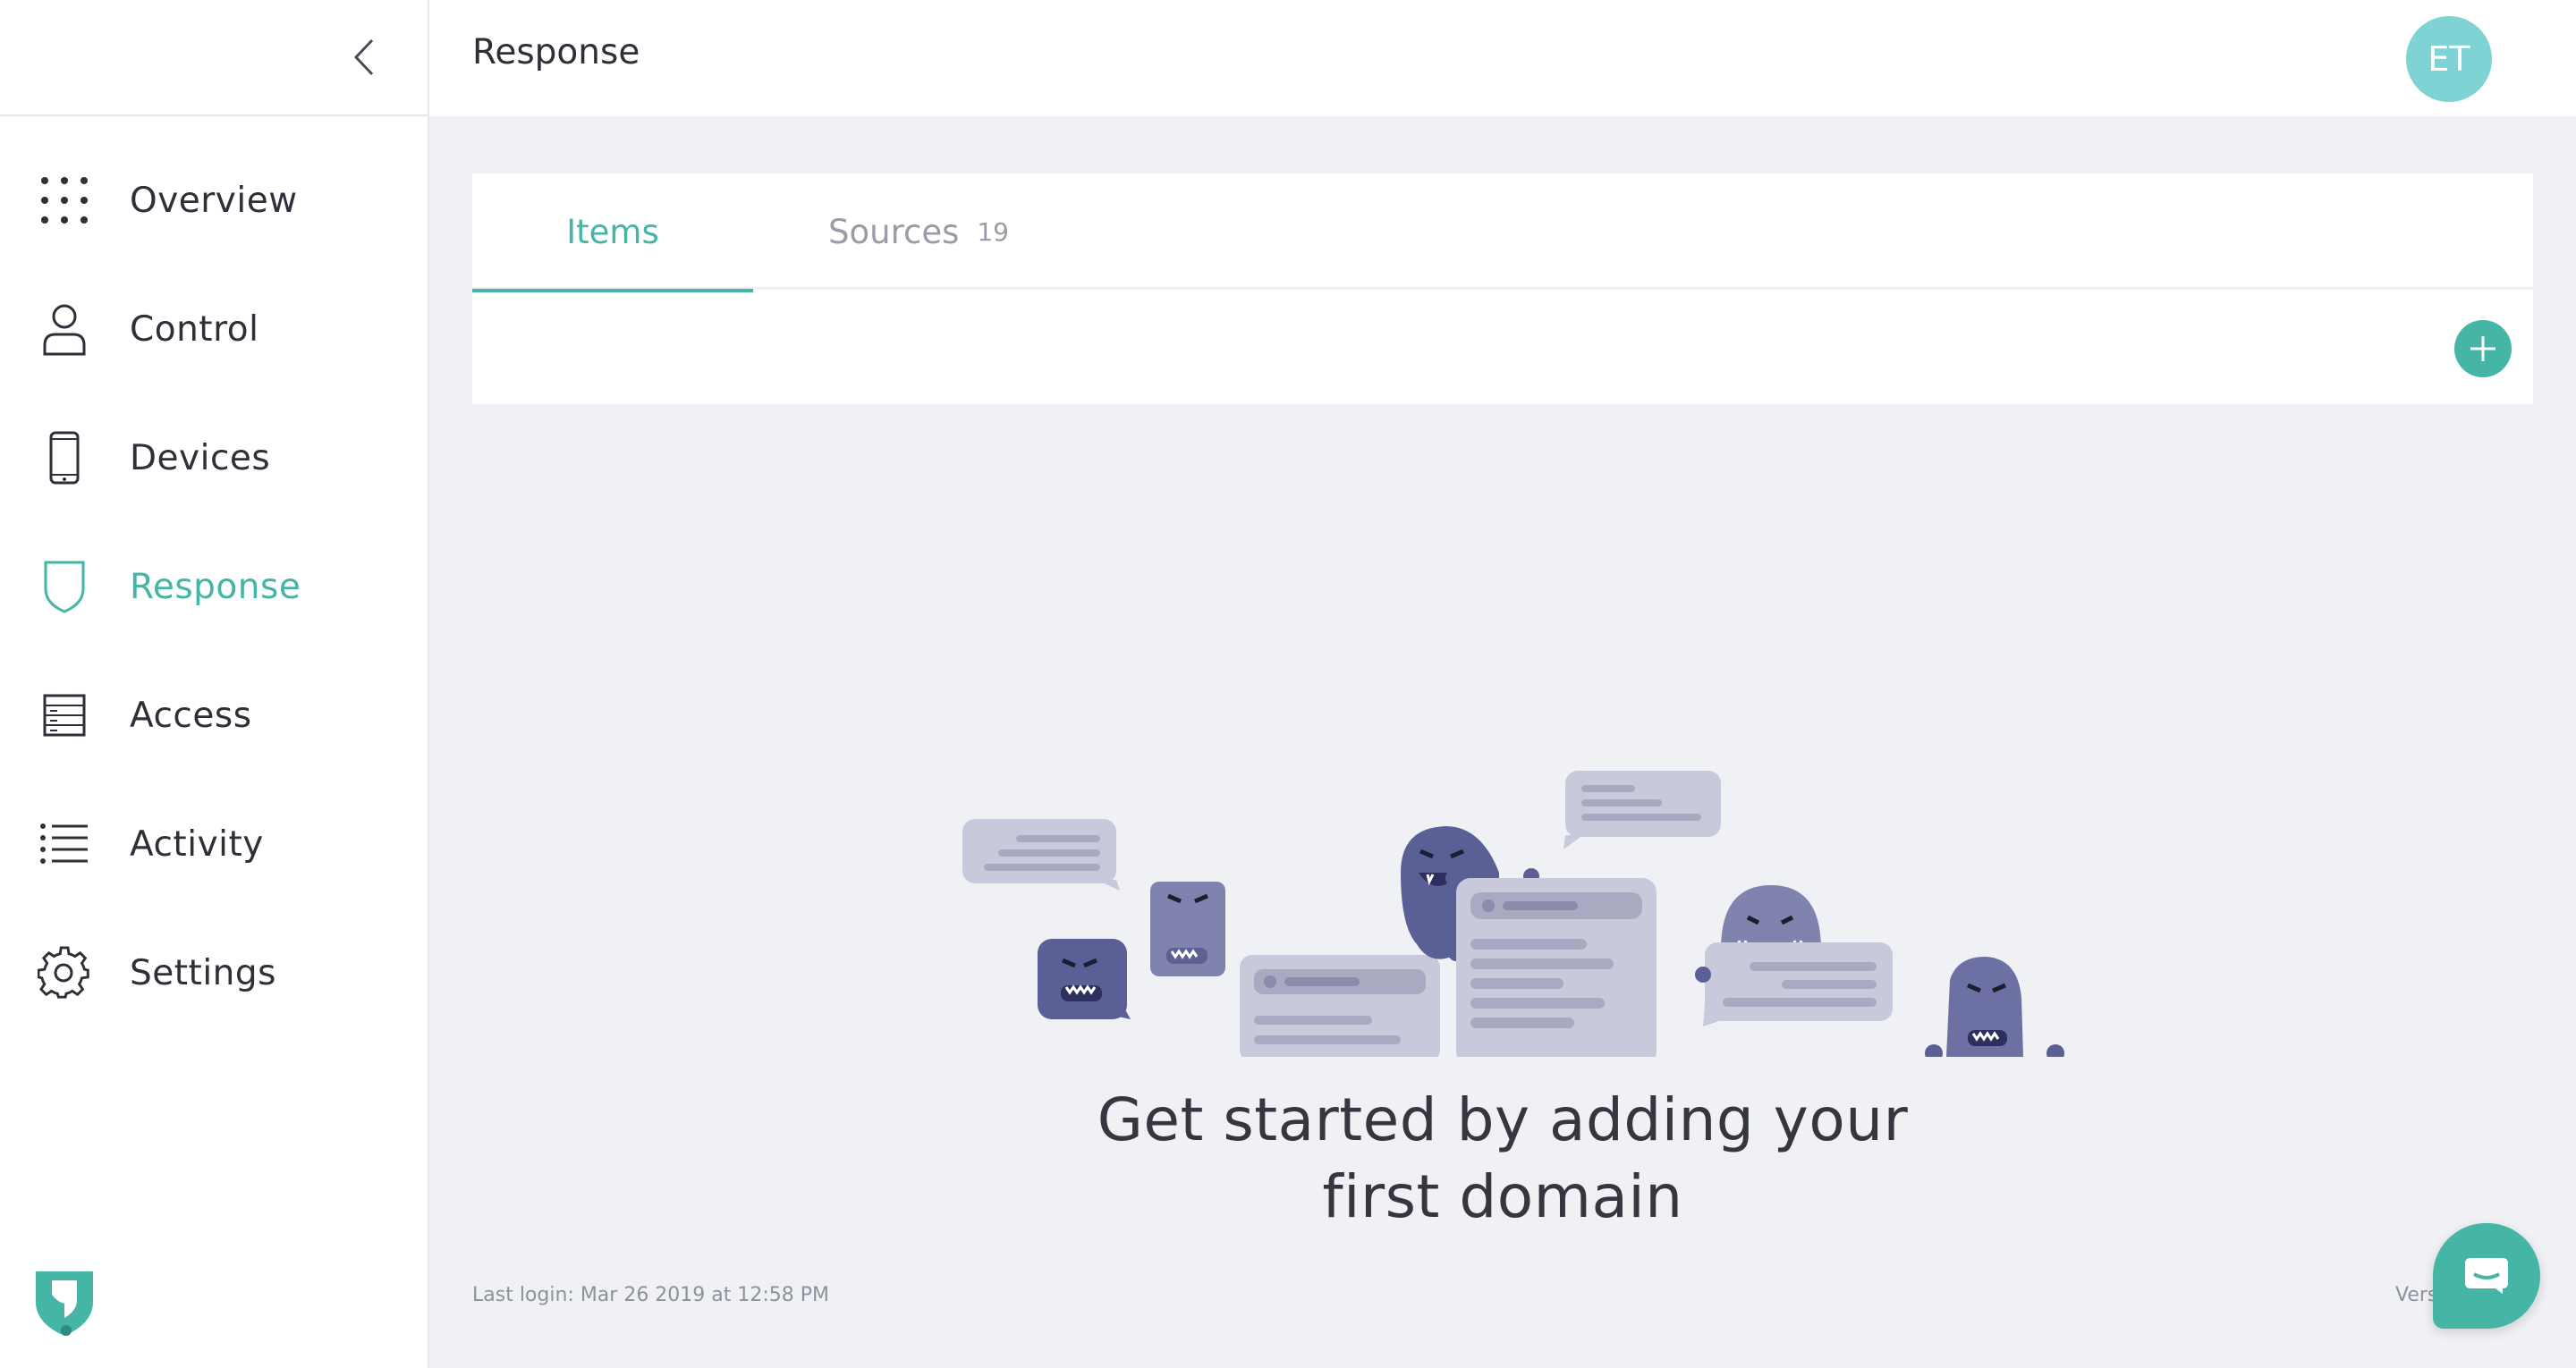  What do you see at coordinates (64, 201) in the screenshot?
I see `grid-dots-icon` at bounding box center [64, 201].